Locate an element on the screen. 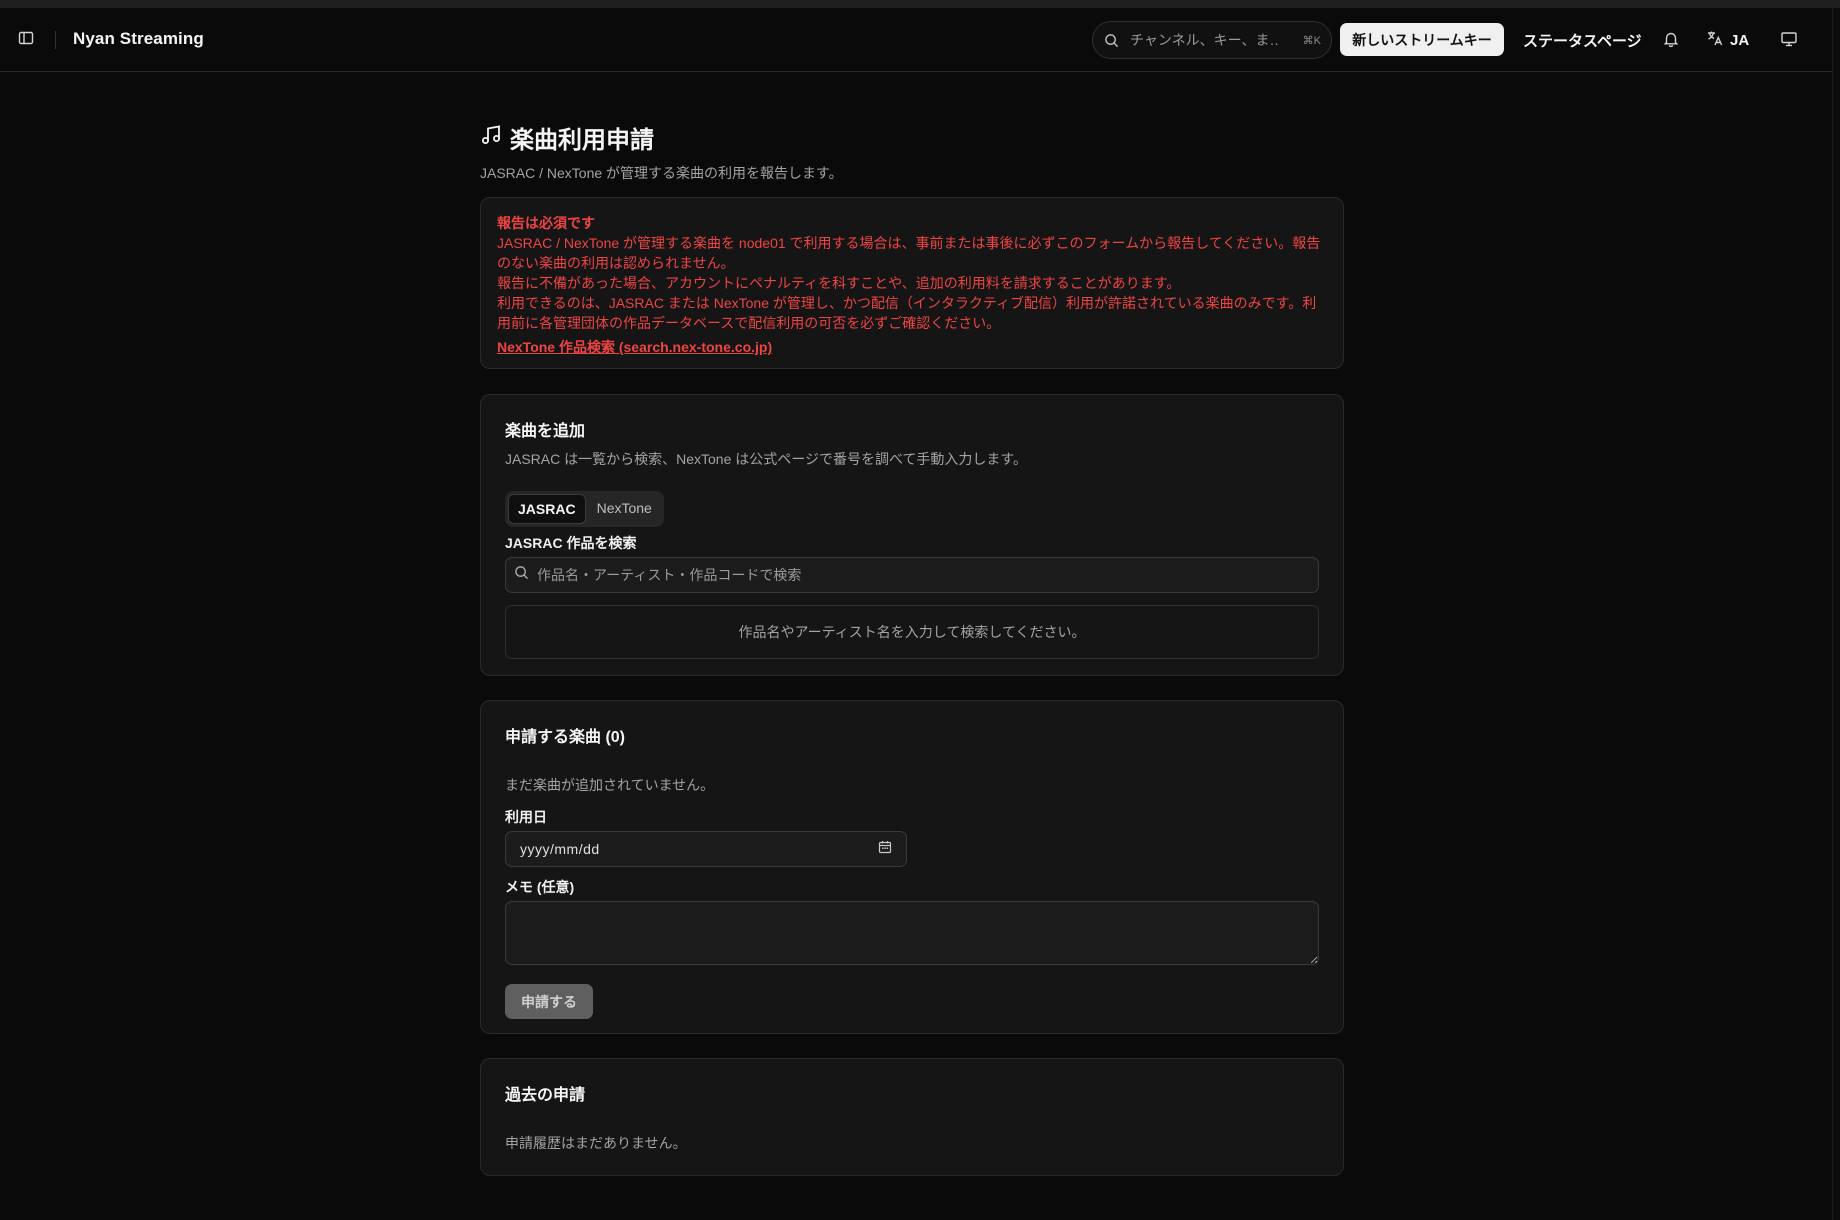  language-switcher: JA is located at coordinates (1727, 40).